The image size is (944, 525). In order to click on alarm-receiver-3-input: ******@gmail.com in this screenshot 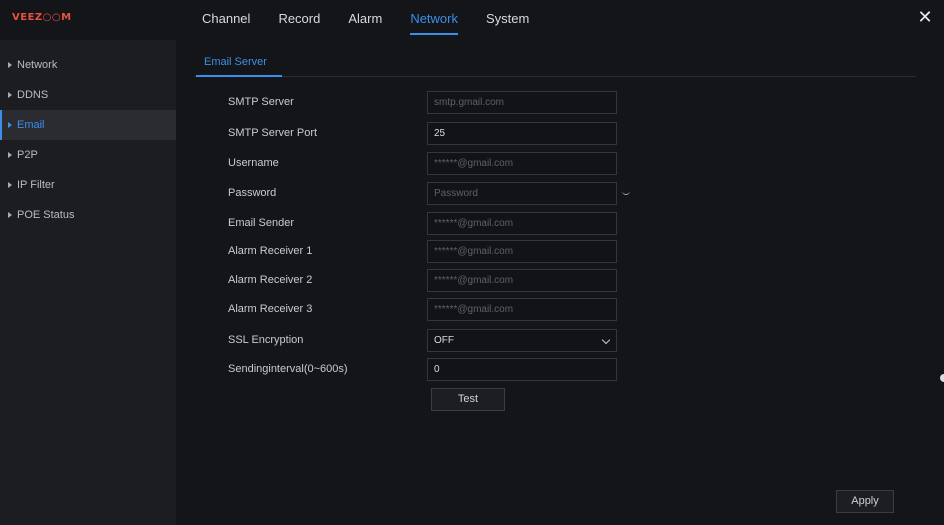, I will do `click(522, 309)`.